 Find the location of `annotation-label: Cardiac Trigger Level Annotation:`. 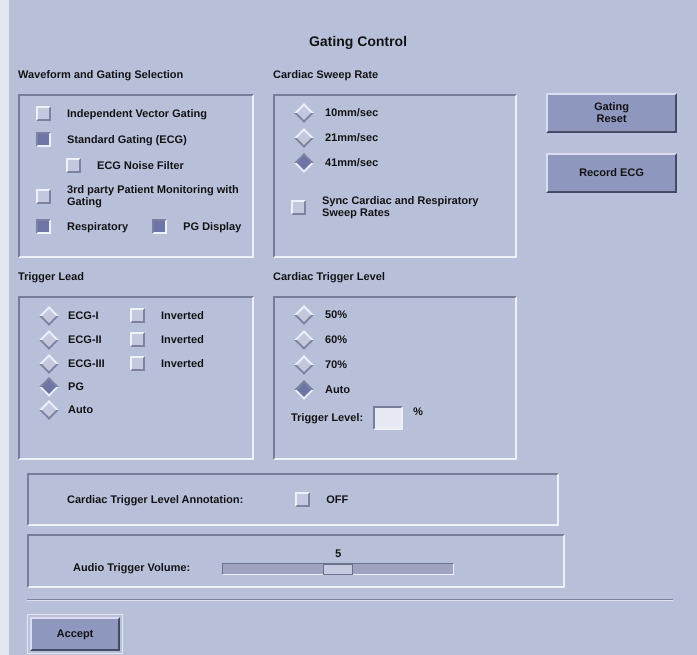

annotation-label: Cardiac Trigger Level Annotation: is located at coordinates (155, 500).